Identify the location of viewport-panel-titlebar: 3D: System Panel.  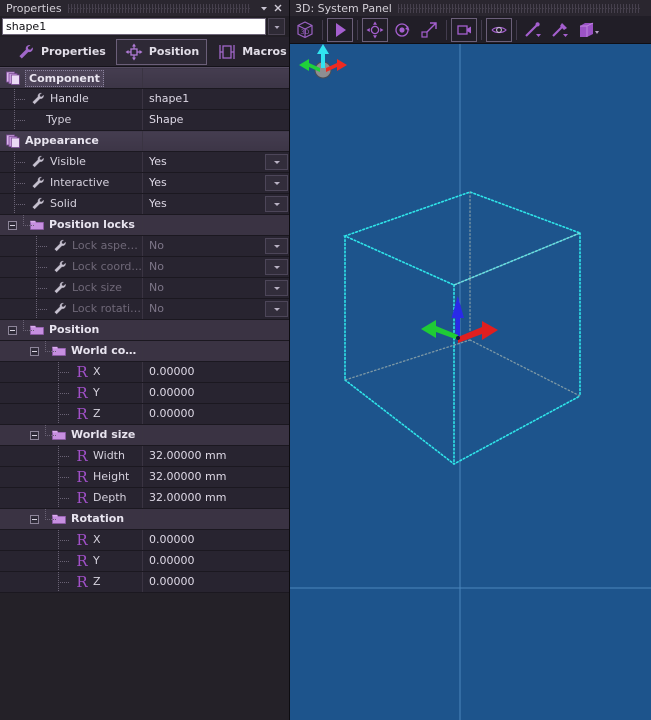
(470, 8).